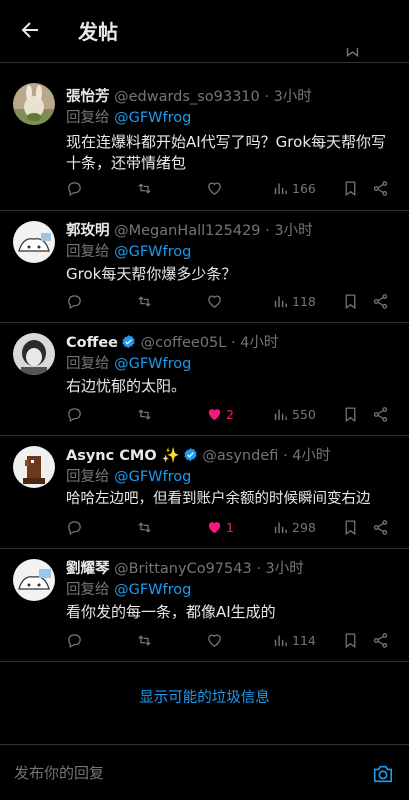 The height and width of the screenshot is (800, 409). I want to click on display-name: 張怡芳, so click(88, 97).